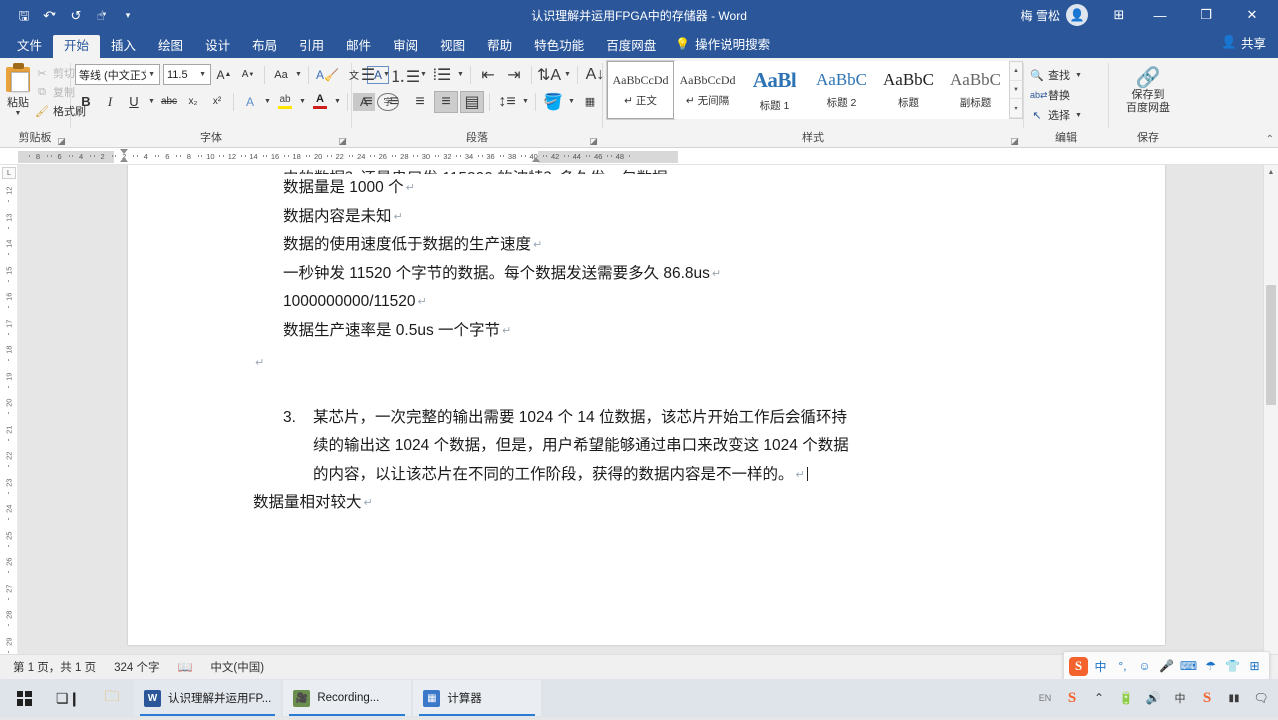  I want to click on ime-mode-icon: 中, so click(1180, 698).